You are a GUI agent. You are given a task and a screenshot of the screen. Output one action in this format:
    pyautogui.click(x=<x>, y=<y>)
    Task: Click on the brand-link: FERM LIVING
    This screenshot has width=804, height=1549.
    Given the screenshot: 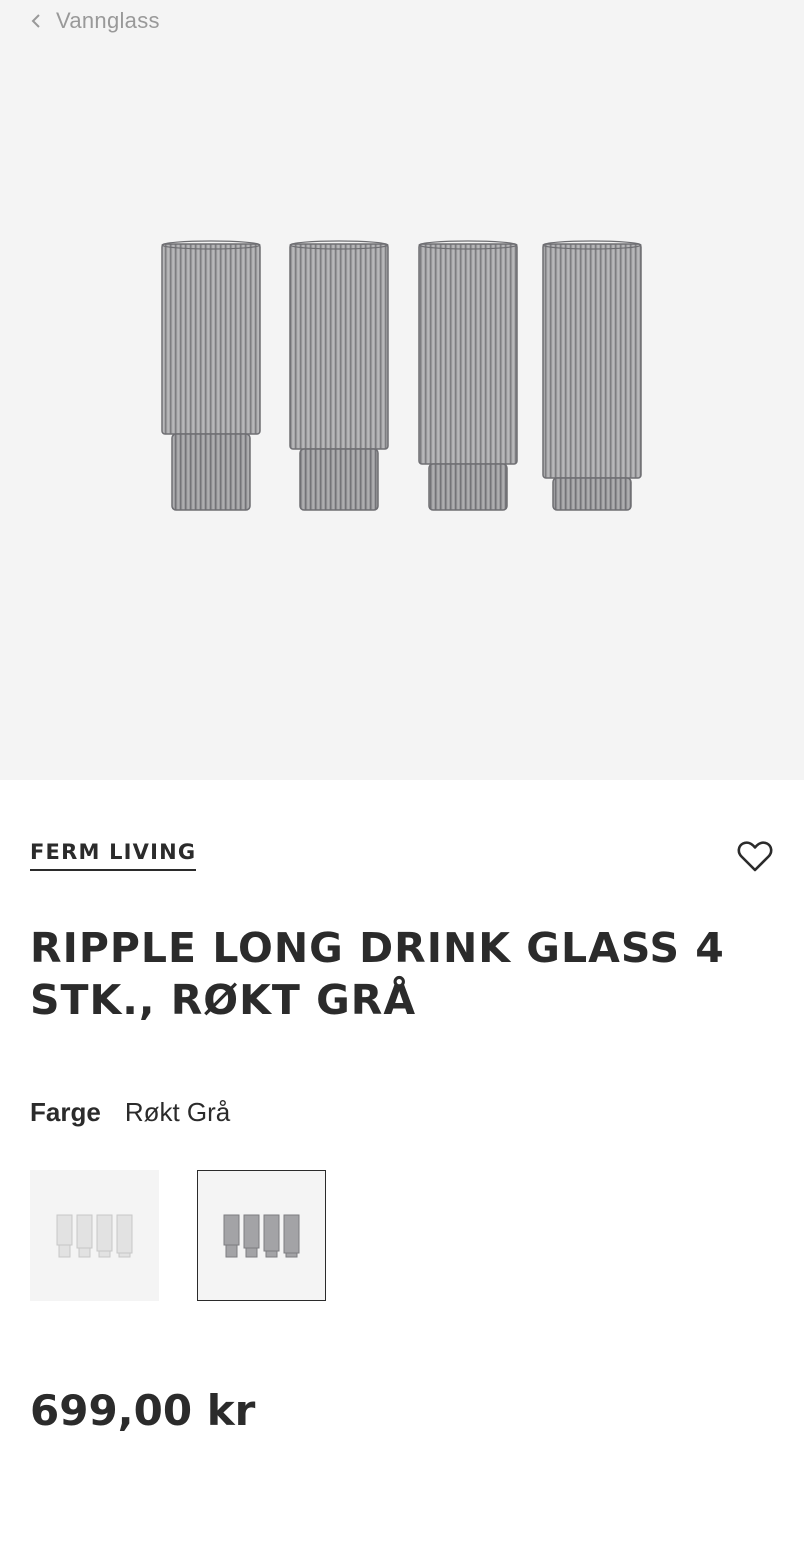 What is the action you would take?
    pyautogui.click(x=113, y=855)
    